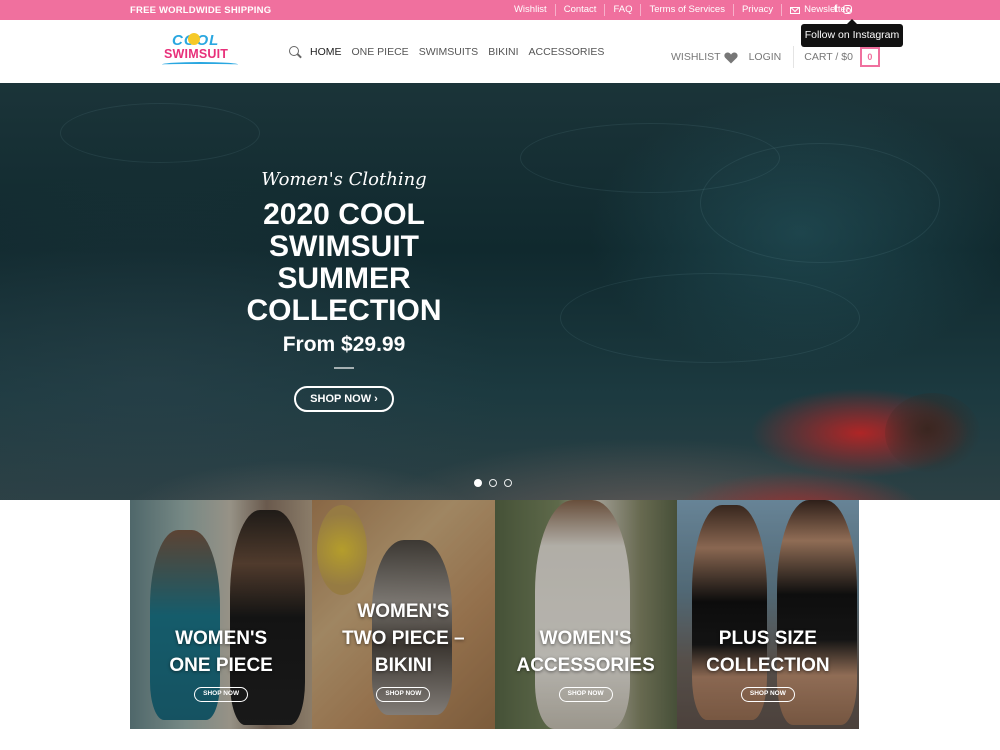  I want to click on cart-link: CART / $0, so click(828, 57).